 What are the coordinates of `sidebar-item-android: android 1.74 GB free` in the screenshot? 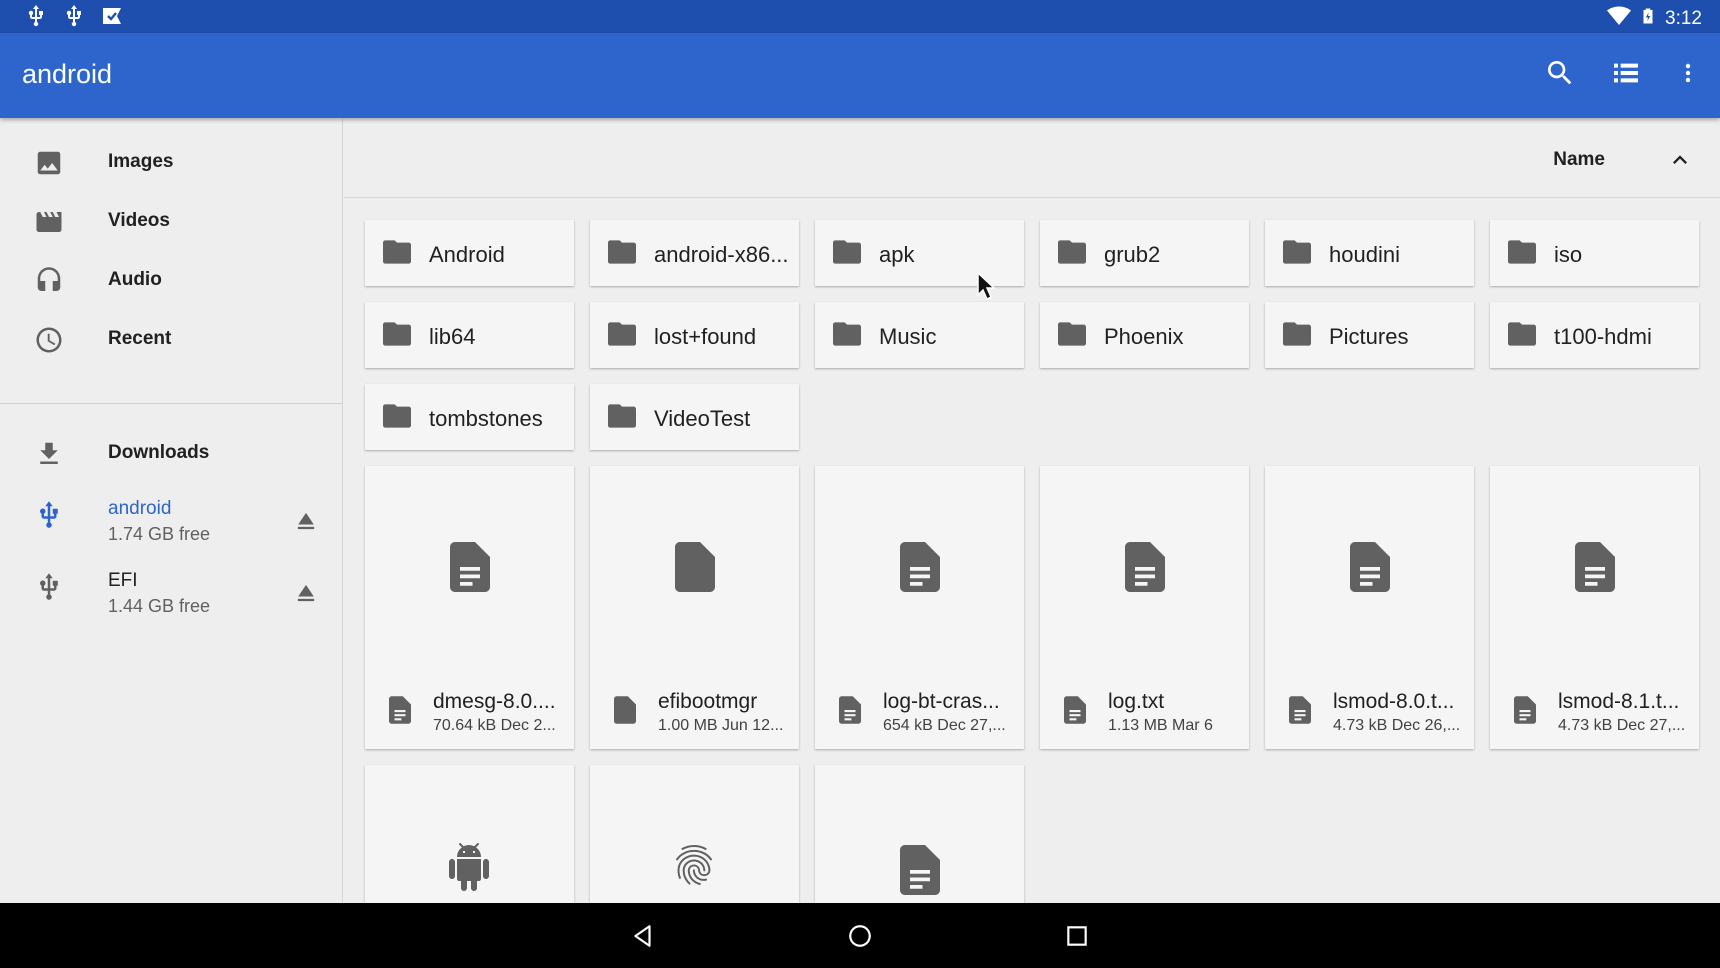 It's located at (171, 517).